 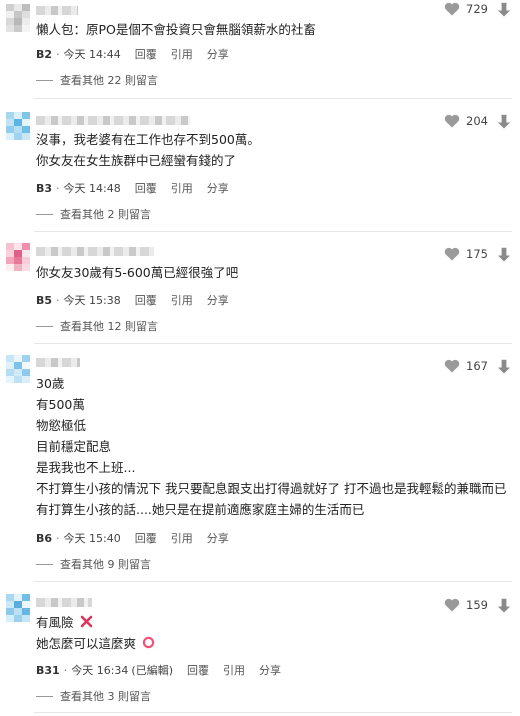 What do you see at coordinates (44, 54) in the screenshot?
I see `floor-number: B2` at bounding box center [44, 54].